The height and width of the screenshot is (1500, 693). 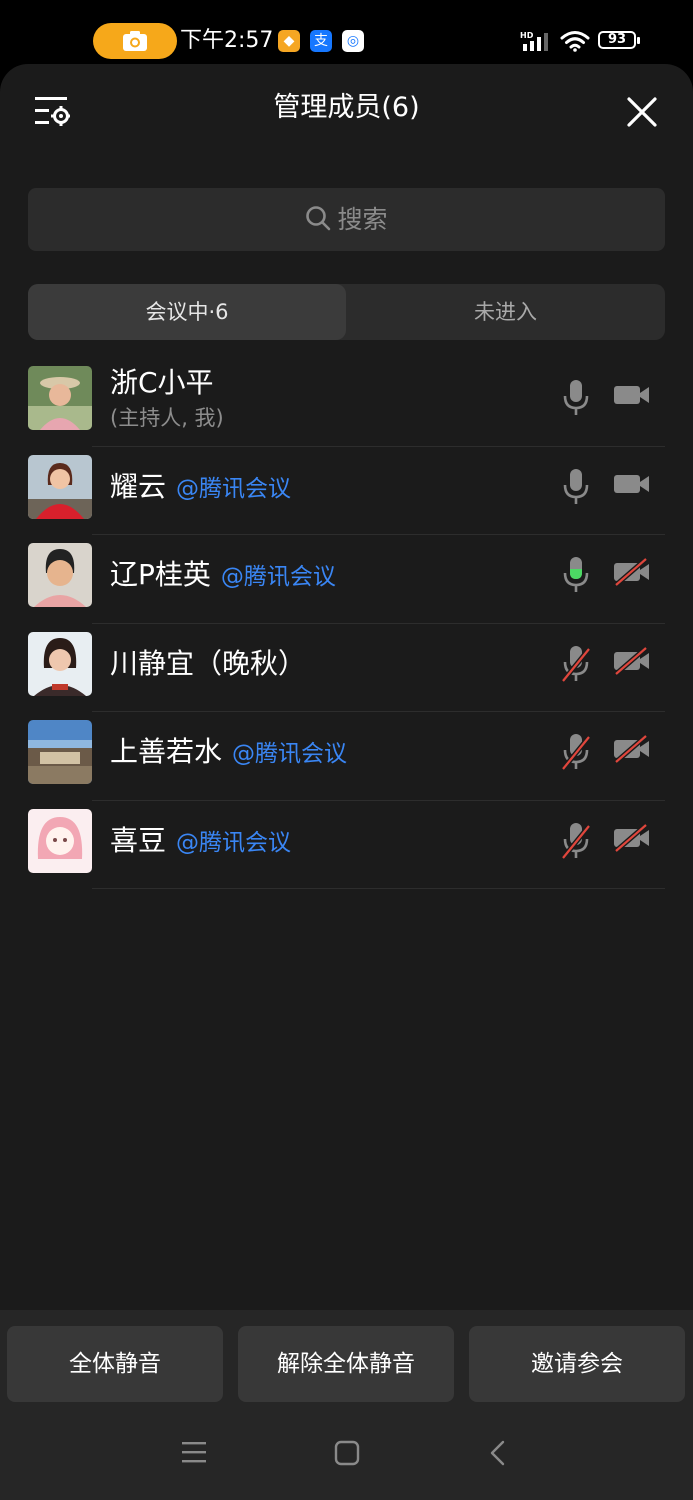 What do you see at coordinates (194, 1452) in the screenshot?
I see `menu-icon` at bounding box center [194, 1452].